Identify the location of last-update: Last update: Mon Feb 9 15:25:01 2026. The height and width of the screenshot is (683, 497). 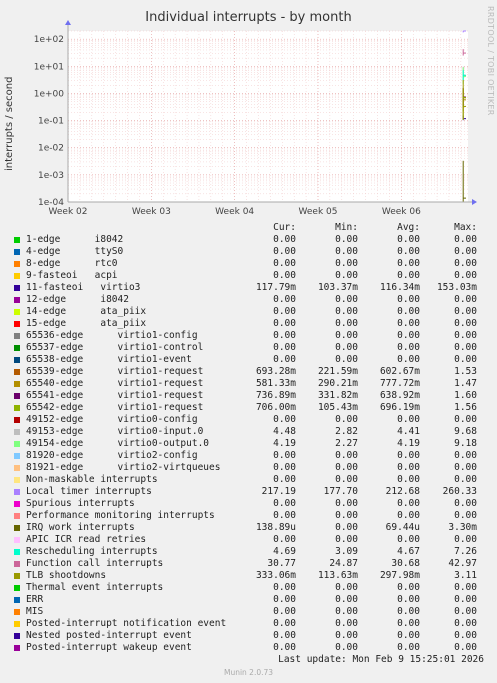
(381, 659).